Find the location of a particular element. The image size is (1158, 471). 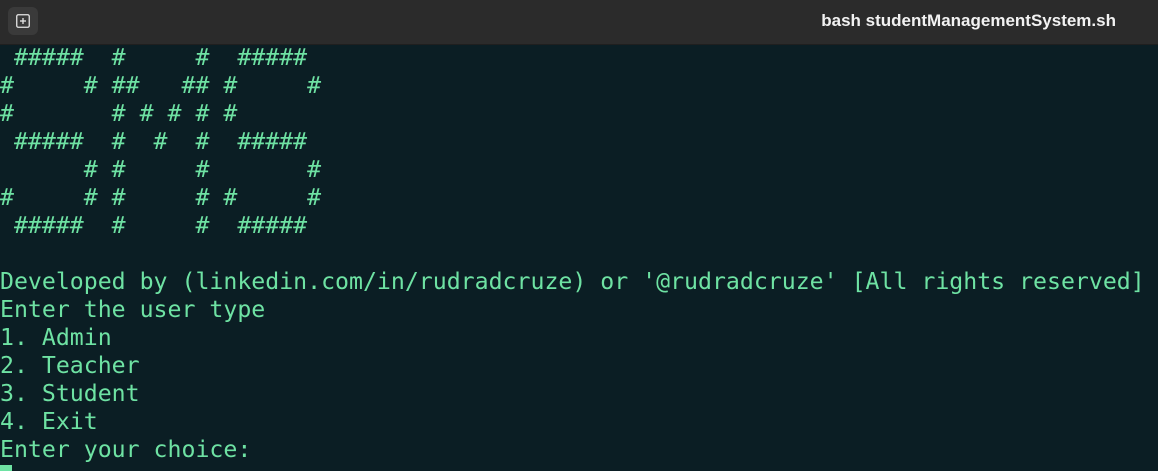

banner-line: ##### # # # ##### is located at coordinates (154, 141).